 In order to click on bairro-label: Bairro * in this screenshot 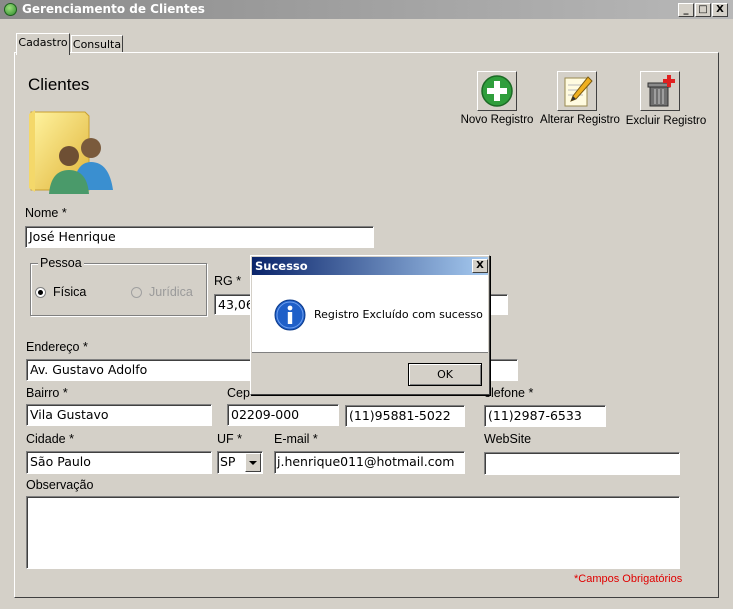, I will do `click(47, 393)`.